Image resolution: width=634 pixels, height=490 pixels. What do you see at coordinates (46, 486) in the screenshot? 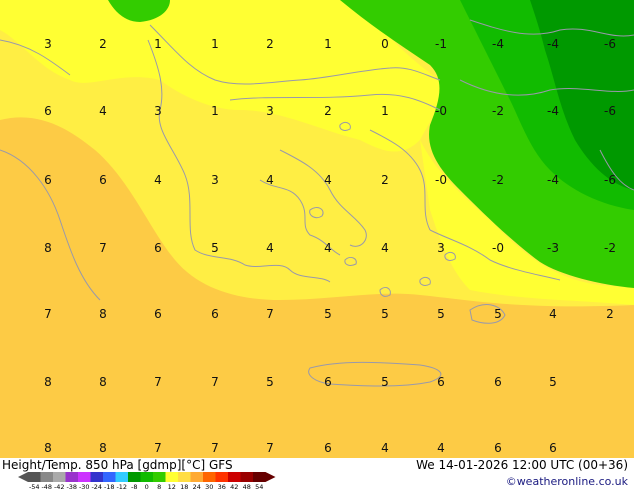
I see `scale-label: -48` at bounding box center [46, 486].